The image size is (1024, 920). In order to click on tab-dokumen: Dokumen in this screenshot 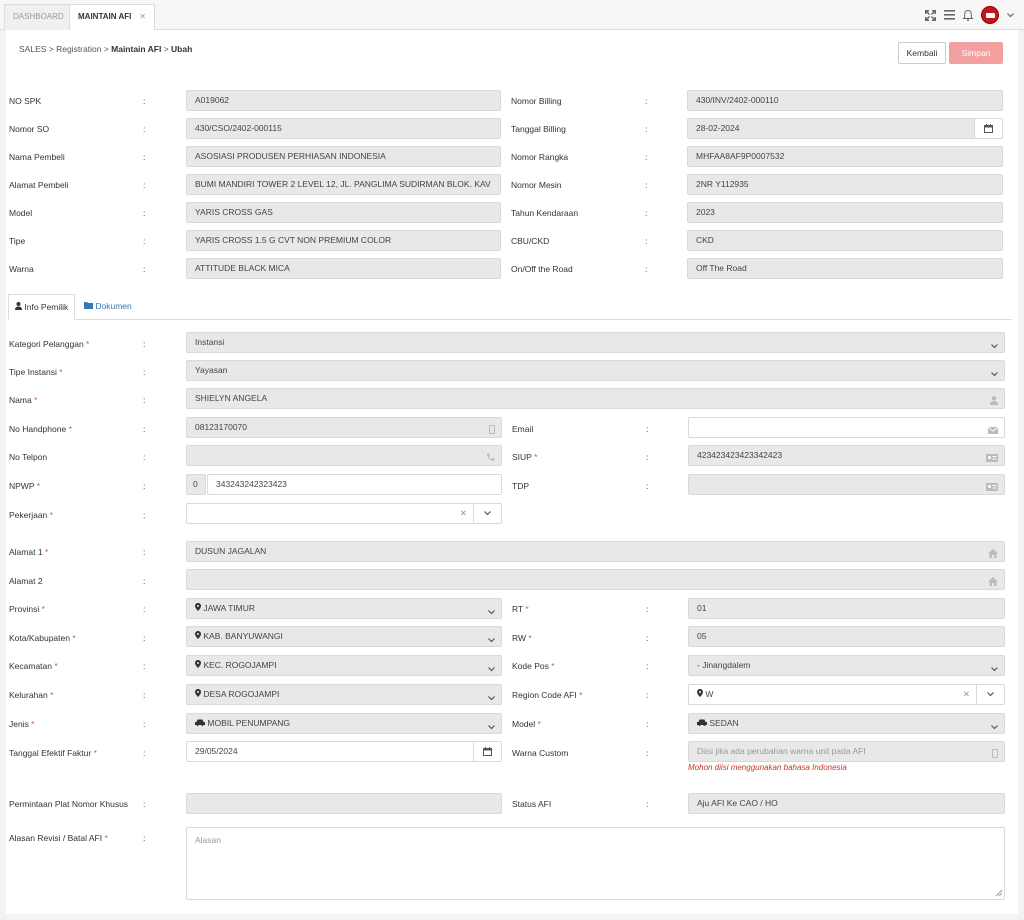, I will do `click(108, 307)`.